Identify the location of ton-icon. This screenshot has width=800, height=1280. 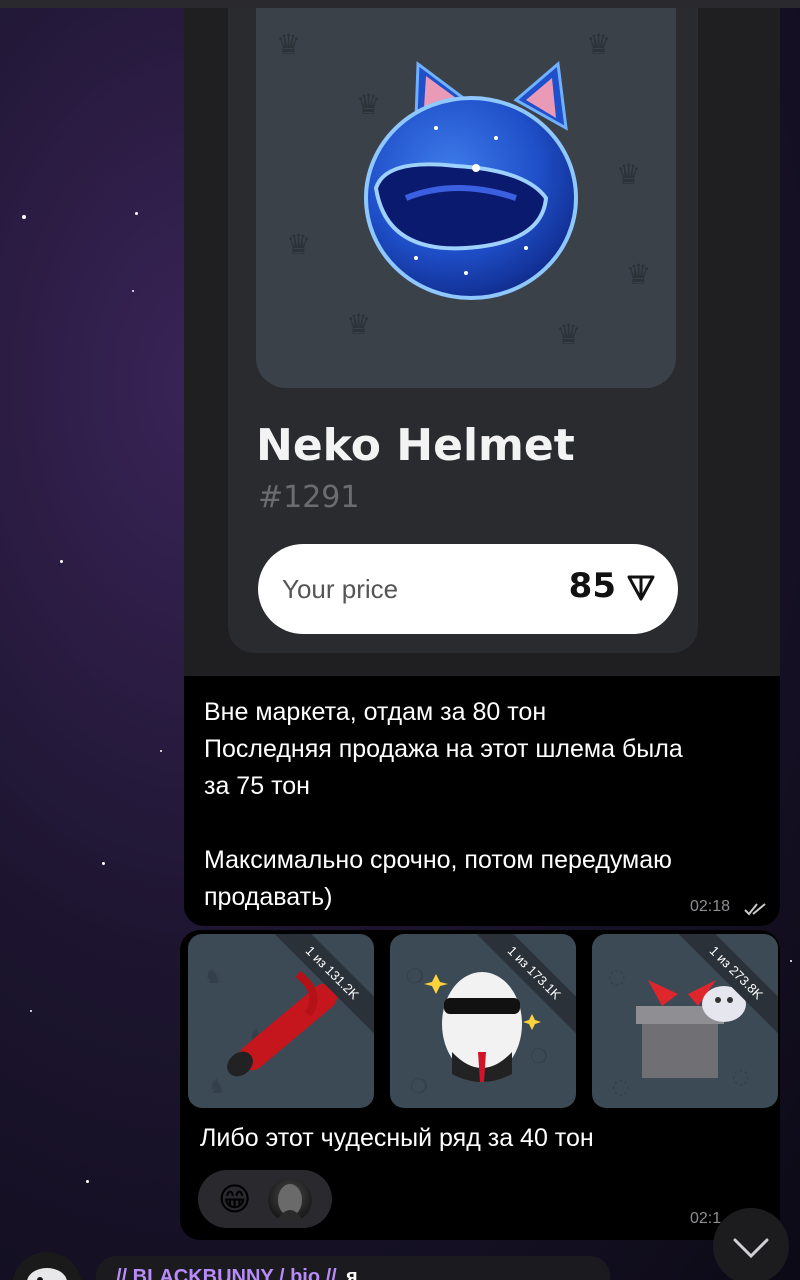
(641, 588).